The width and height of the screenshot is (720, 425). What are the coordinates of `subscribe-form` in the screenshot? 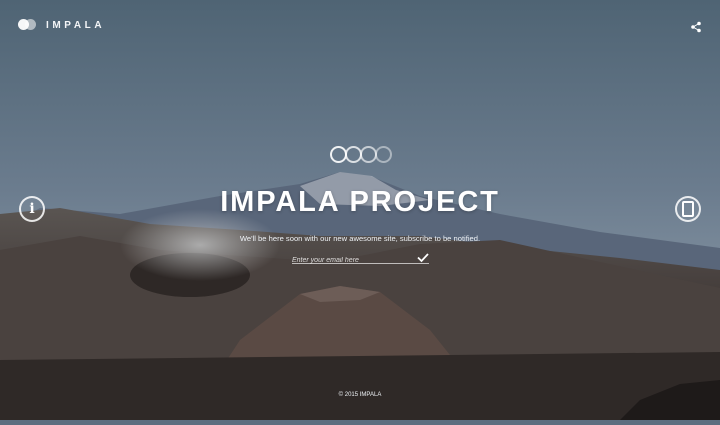 It's located at (360, 258).